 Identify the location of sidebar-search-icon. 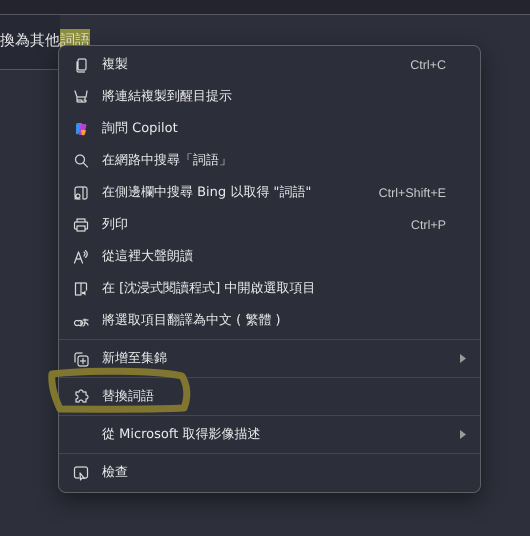
(81, 193).